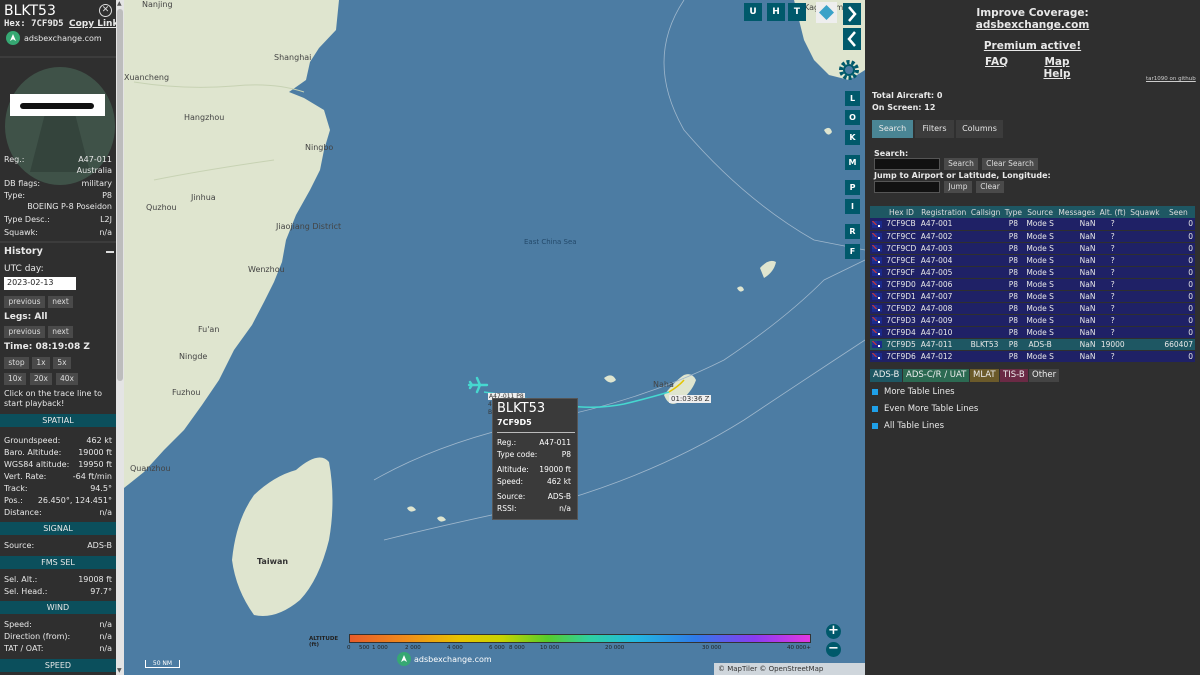 Image resolution: width=1200 pixels, height=675 pixels. Describe the element at coordinates (1032, 248) in the screenshot. I see `table-row: 7CF9CD A47-003 P8 Mode S NaN? 0` at that location.